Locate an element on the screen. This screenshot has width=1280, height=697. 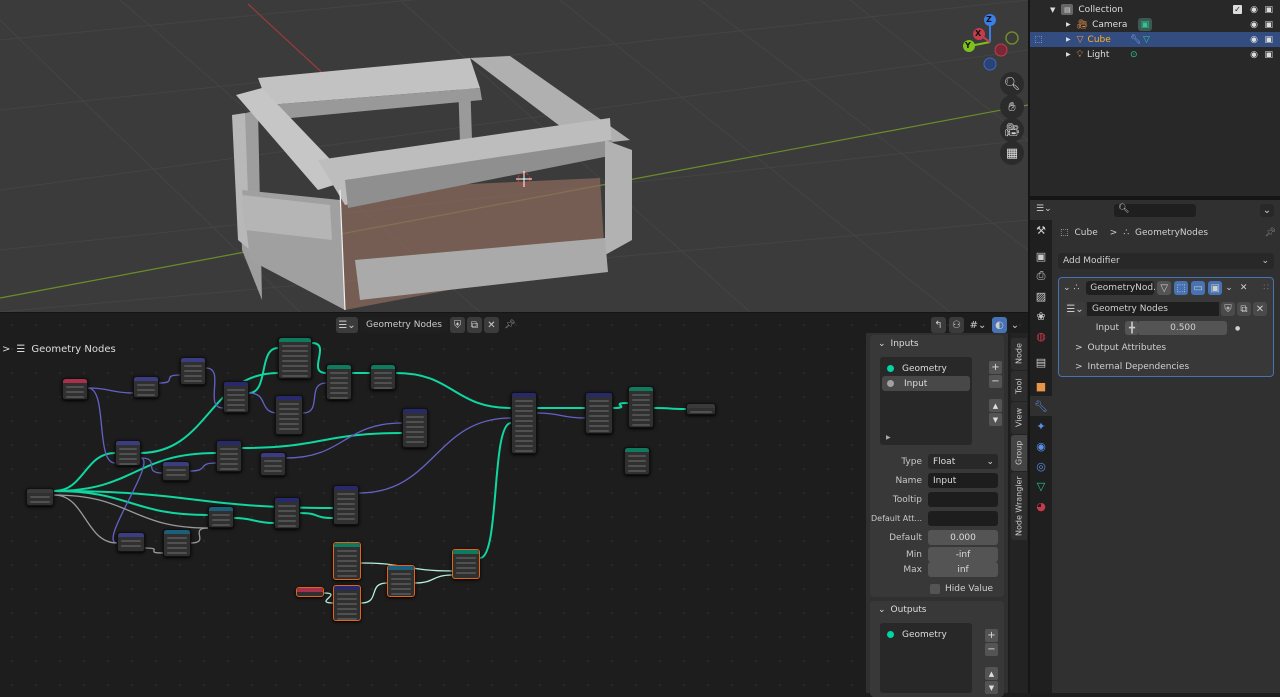
render-display-icon: ▣ is located at coordinates (1215, 288).